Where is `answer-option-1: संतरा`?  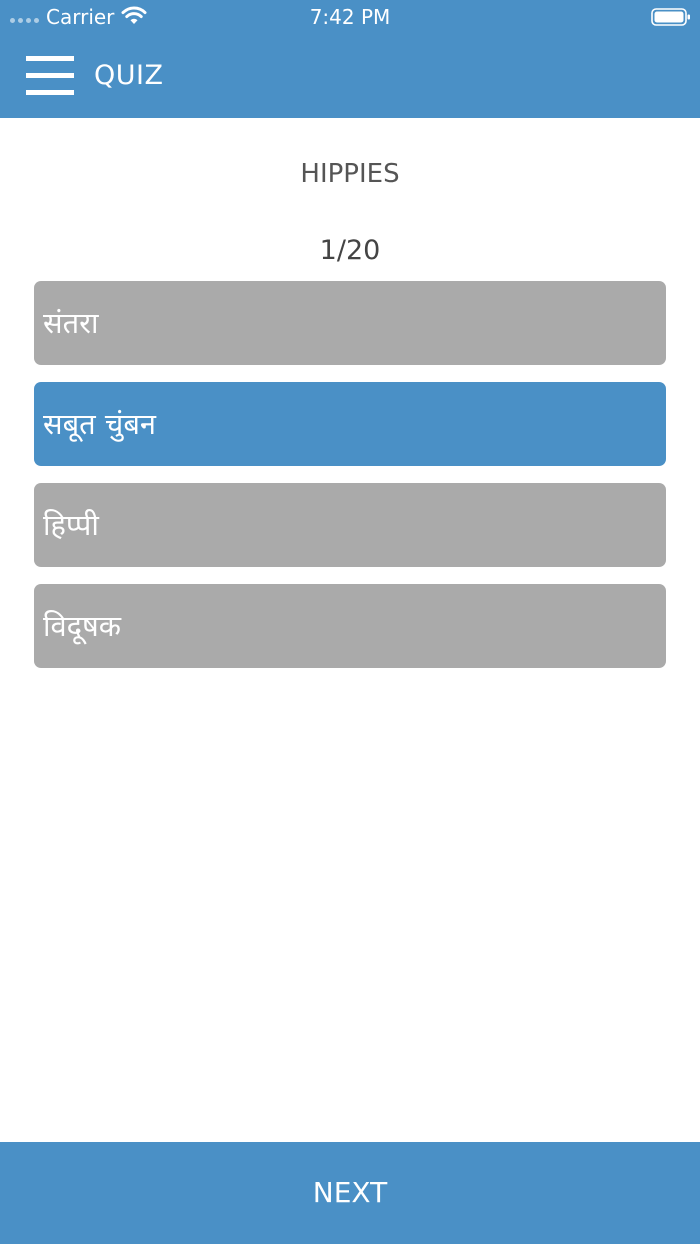
answer-option-1: संतरा is located at coordinates (350, 323).